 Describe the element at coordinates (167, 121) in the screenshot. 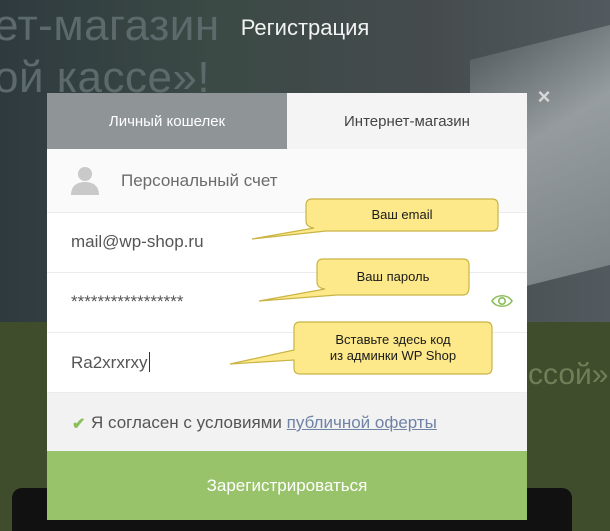

I see `tab-personal-wallet: Личный кошелек` at that location.